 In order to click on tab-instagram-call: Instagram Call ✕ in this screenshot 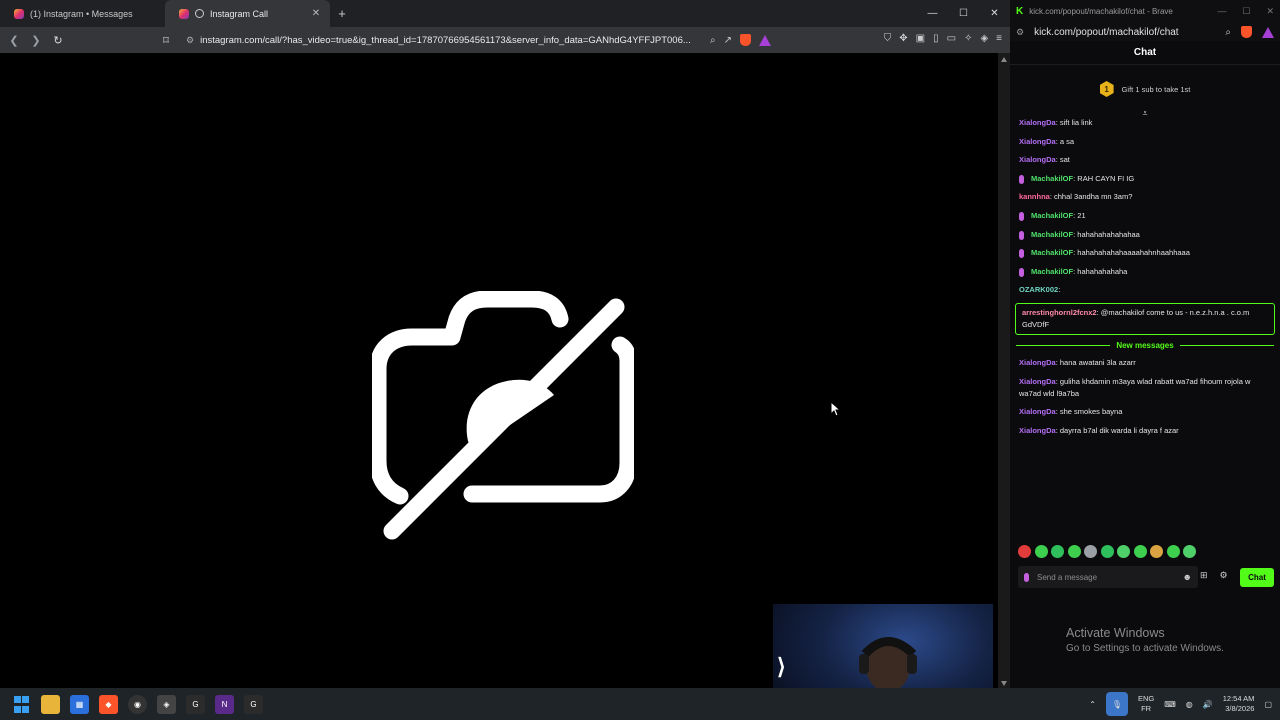, I will do `click(247, 13)`.